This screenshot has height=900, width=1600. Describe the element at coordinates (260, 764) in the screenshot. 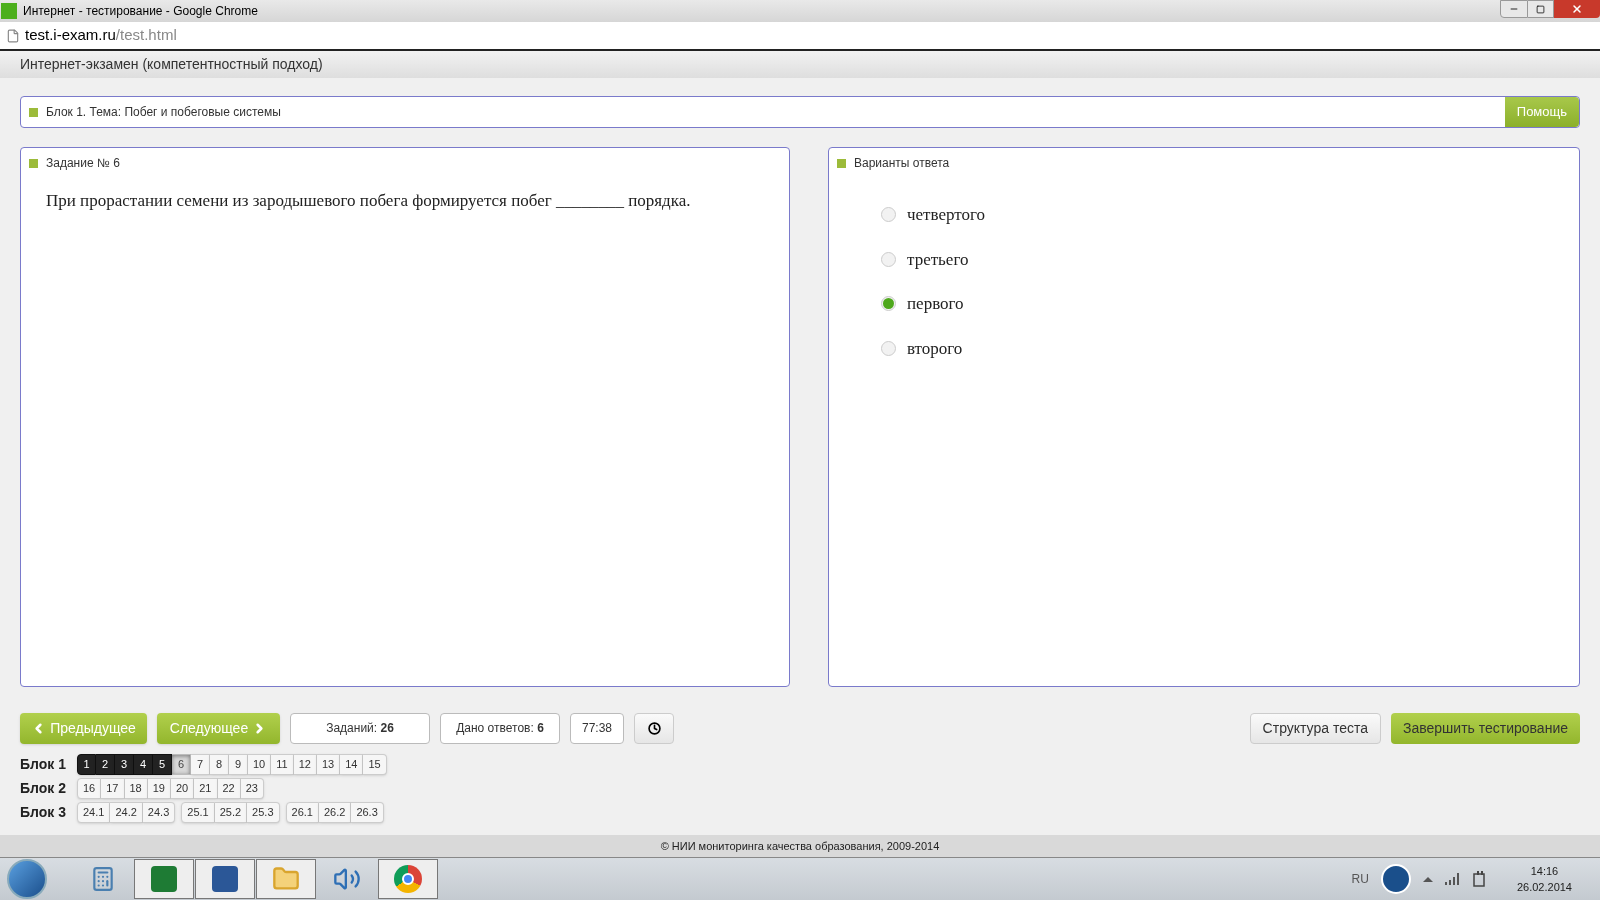

I see `question-number-button: 10` at that location.